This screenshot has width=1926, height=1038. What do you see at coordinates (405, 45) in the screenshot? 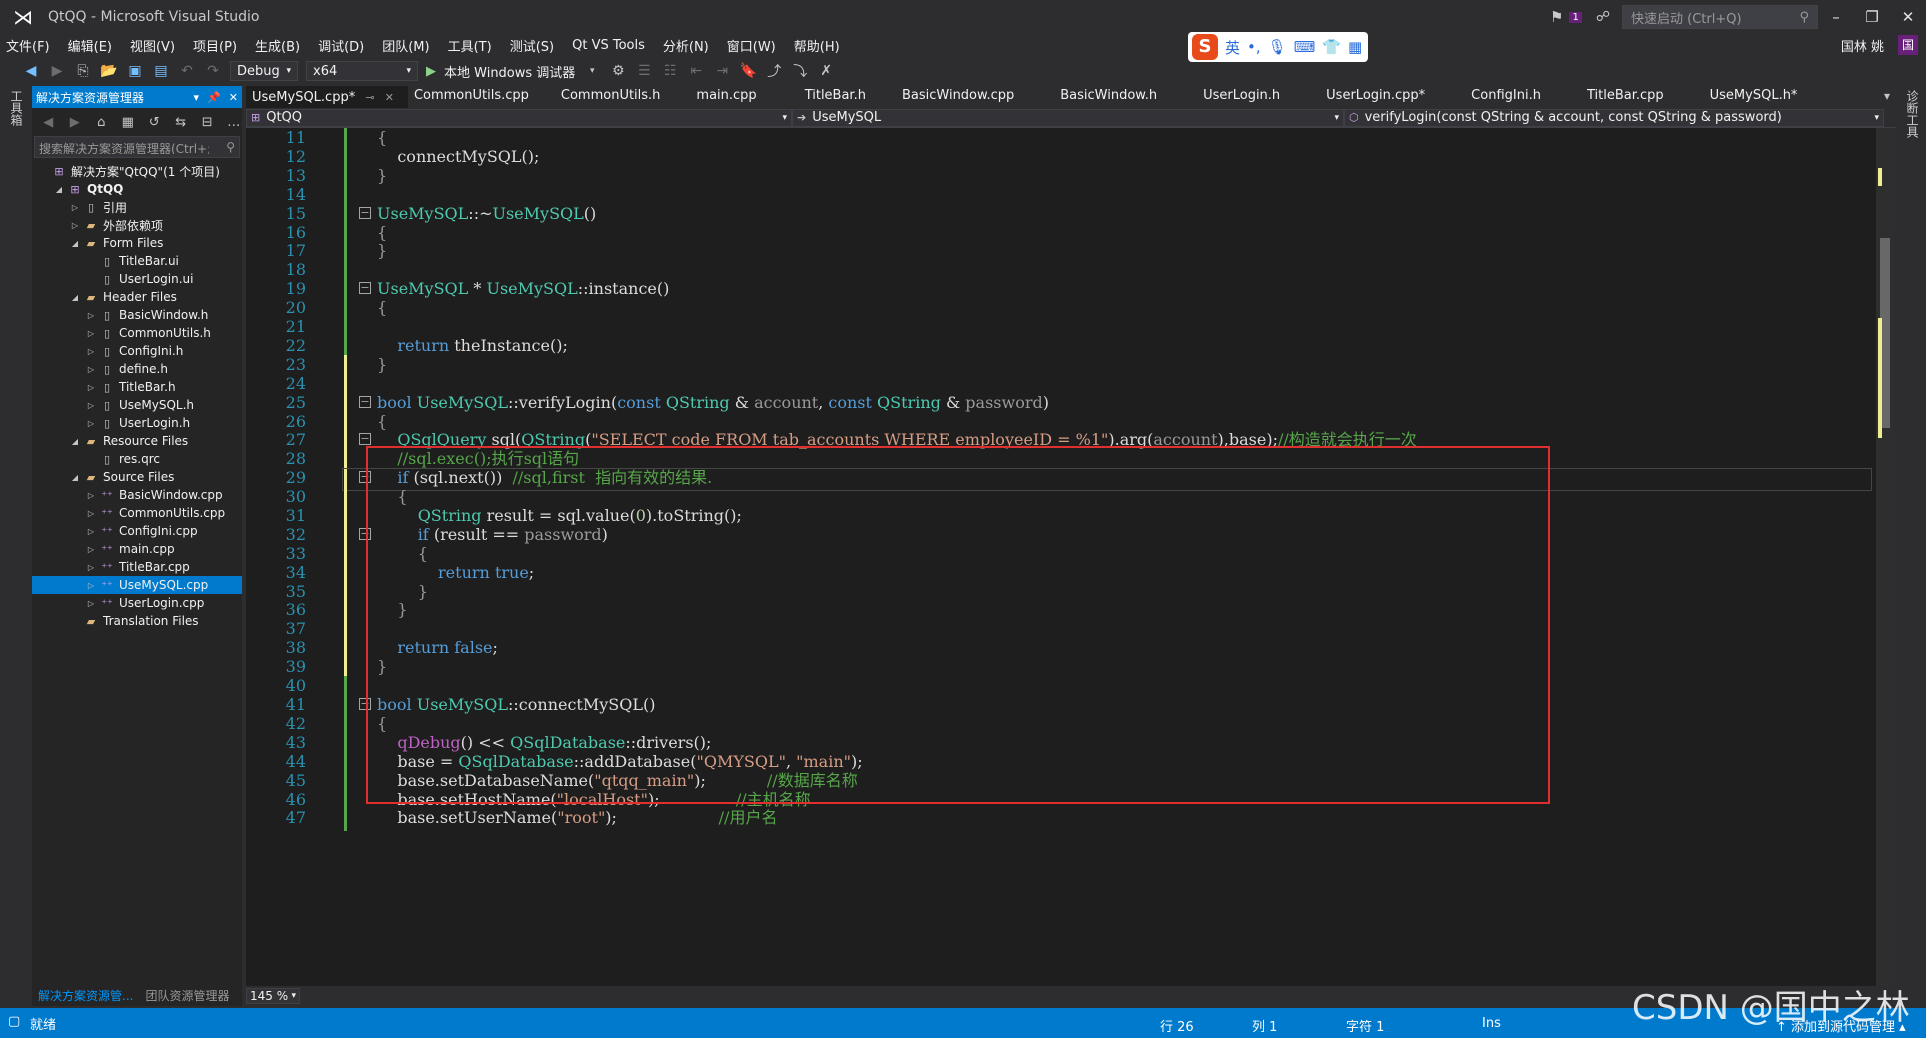
I see `menu-team: 团队(M)` at bounding box center [405, 45].